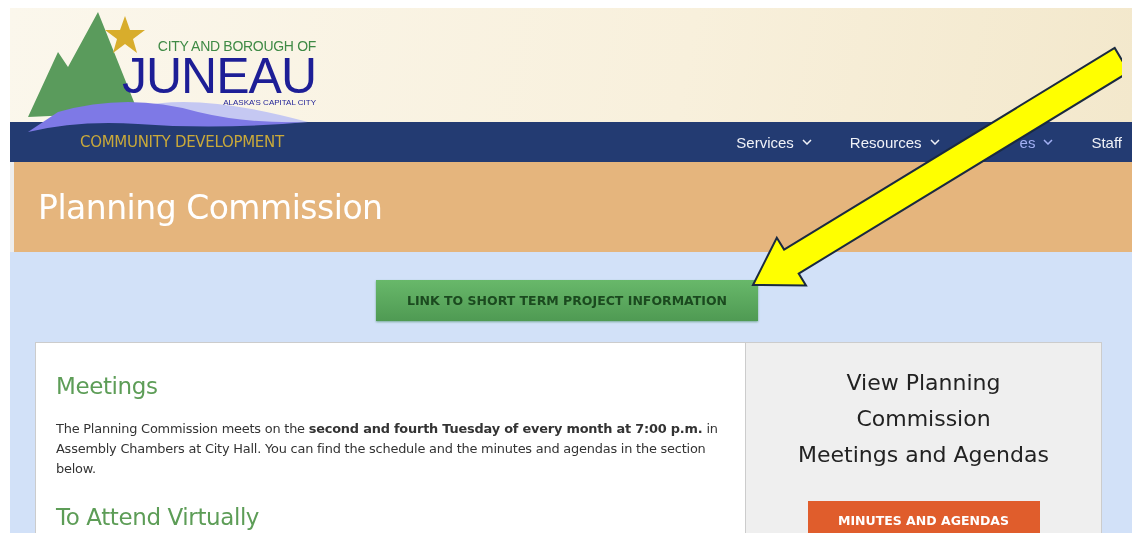  What do you see at coordinates (387, 449) in the screenshot?
I see `paragraph: The Planning Commission meets on the second and fourth Tuesday of every month at 7:00 p.m. in Assembly Chambers at City Hall. You can find the schedule and the minutes and agendas in the section below.` at bounding box center [387, 449].